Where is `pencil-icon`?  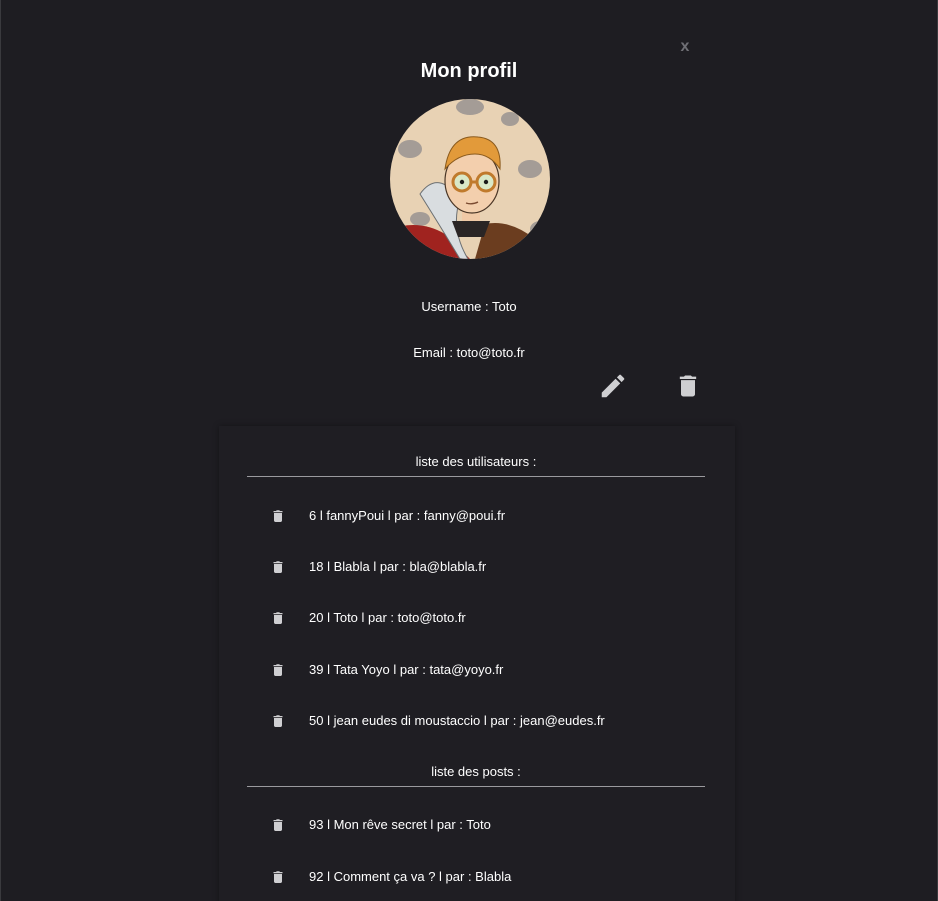 pencil-icon is located at coordinates (613, 386).